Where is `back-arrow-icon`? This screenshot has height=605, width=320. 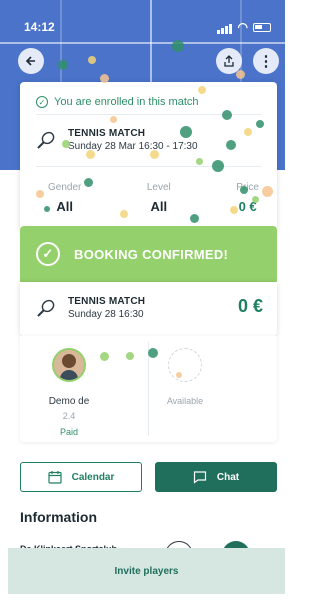 back-arrow-icon is located at coordinates (30, 61).